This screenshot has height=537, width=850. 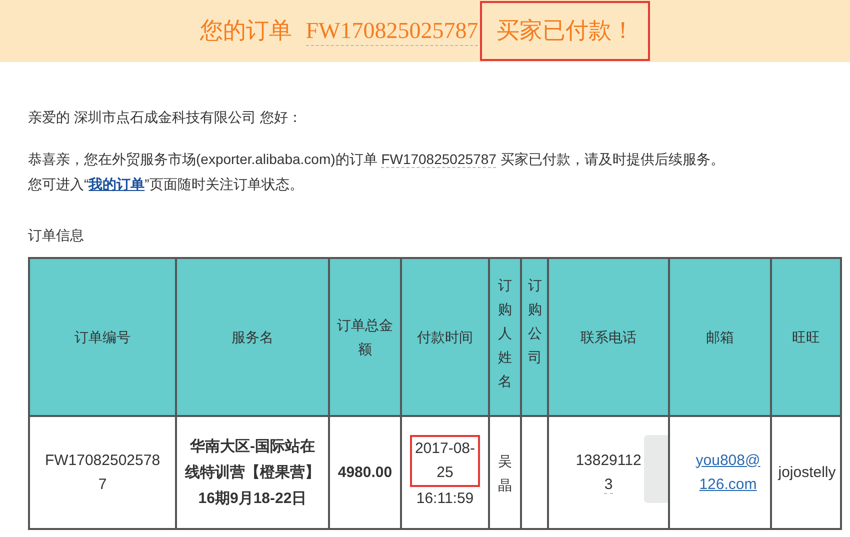 What do you see at coordinates (608, 485) in the screenshot?
I see `table-cell: 3` at bounding box center [608, 485].